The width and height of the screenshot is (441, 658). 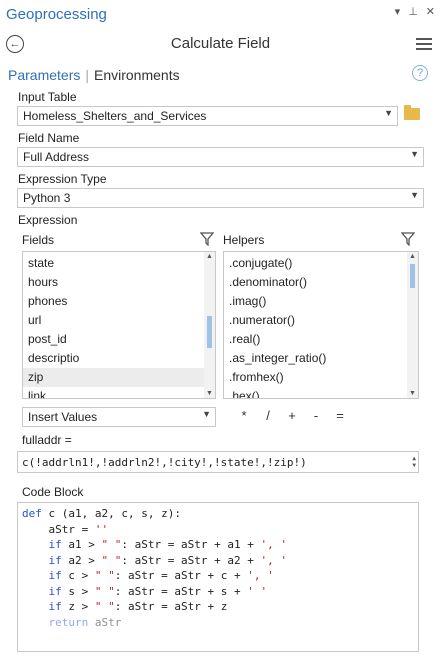 I want to click on tool-title: Calculate Field, so click(x=220, y=43).